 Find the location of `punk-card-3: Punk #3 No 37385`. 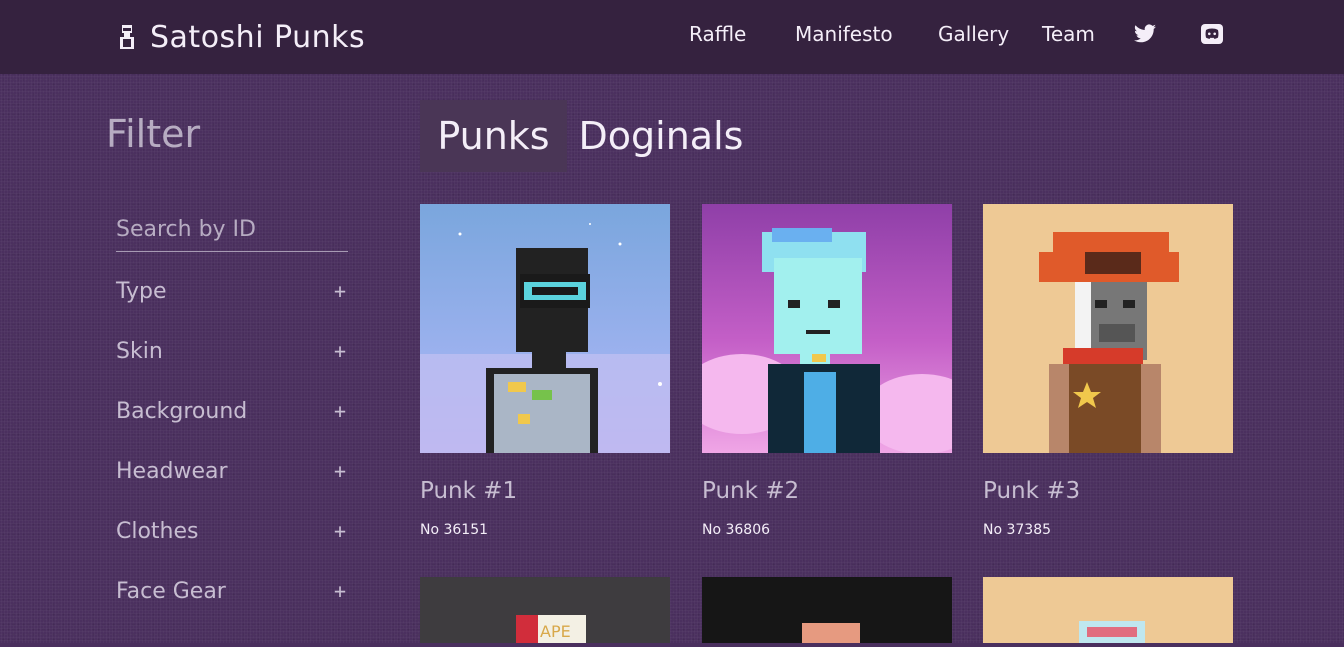

punk-card-3: Punk #3 No 37385 is located at coordinates (1108, 371).